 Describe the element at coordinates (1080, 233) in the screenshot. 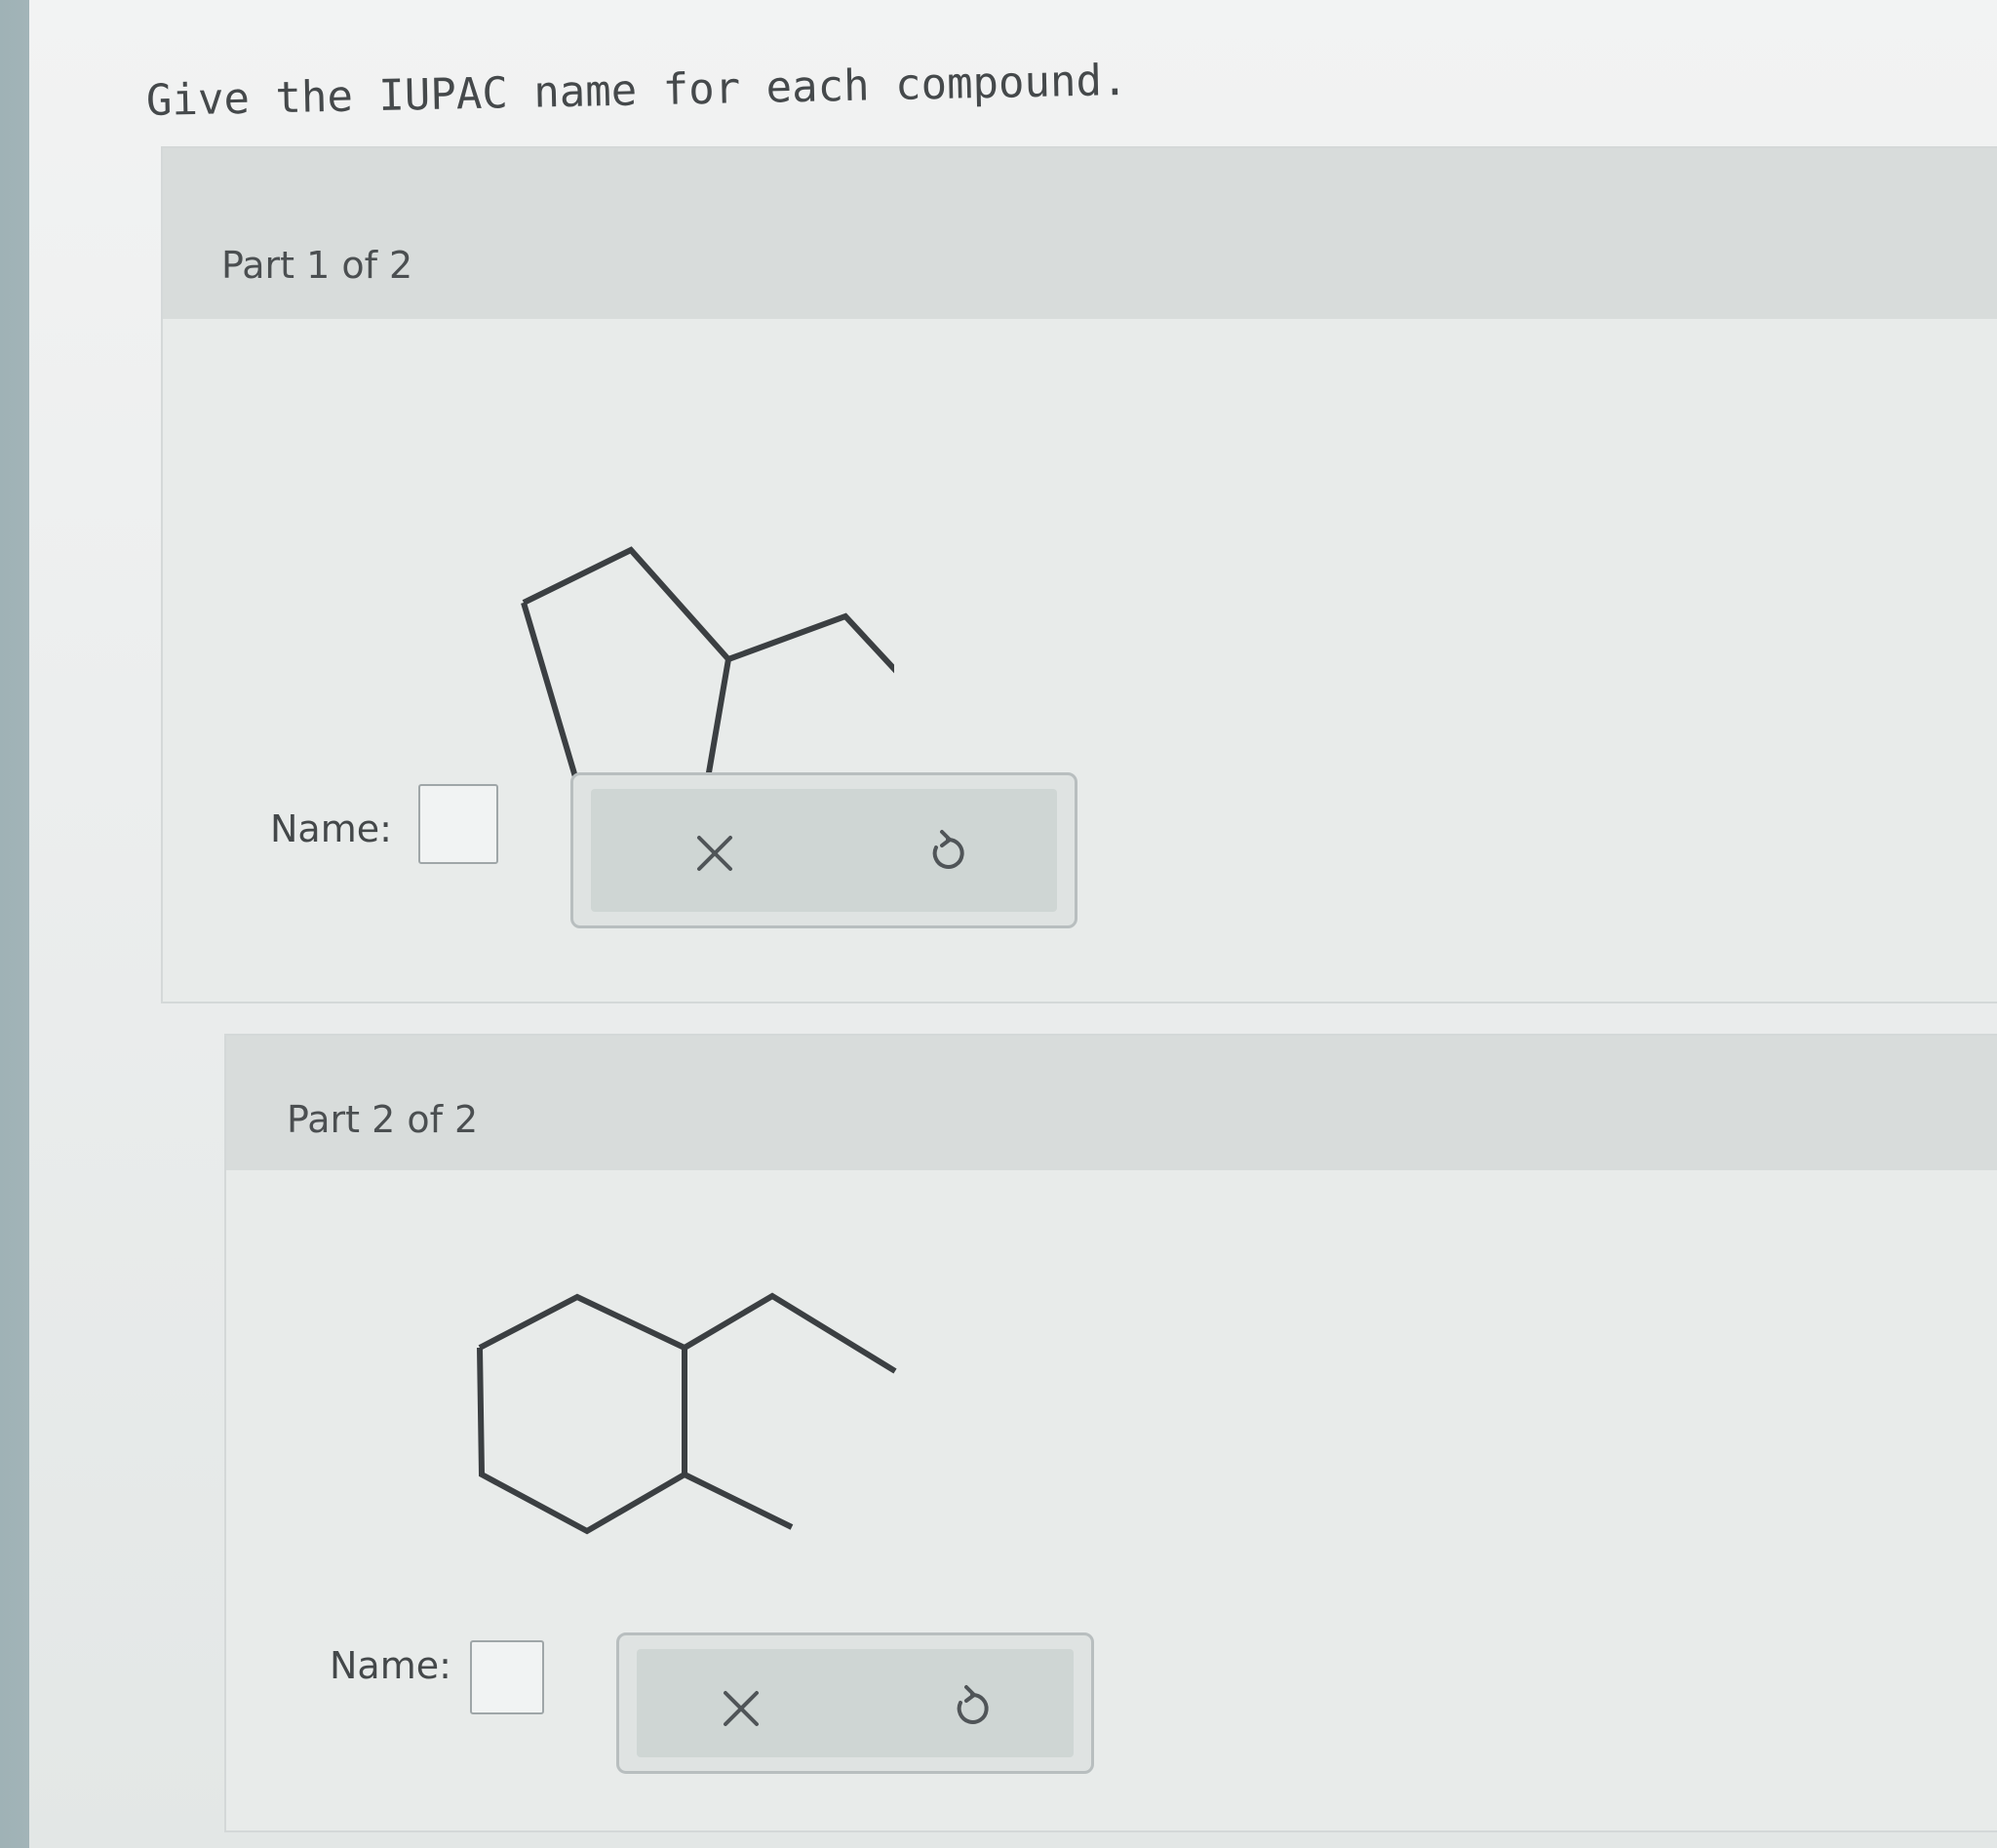

I see `part-1-header` at that location.